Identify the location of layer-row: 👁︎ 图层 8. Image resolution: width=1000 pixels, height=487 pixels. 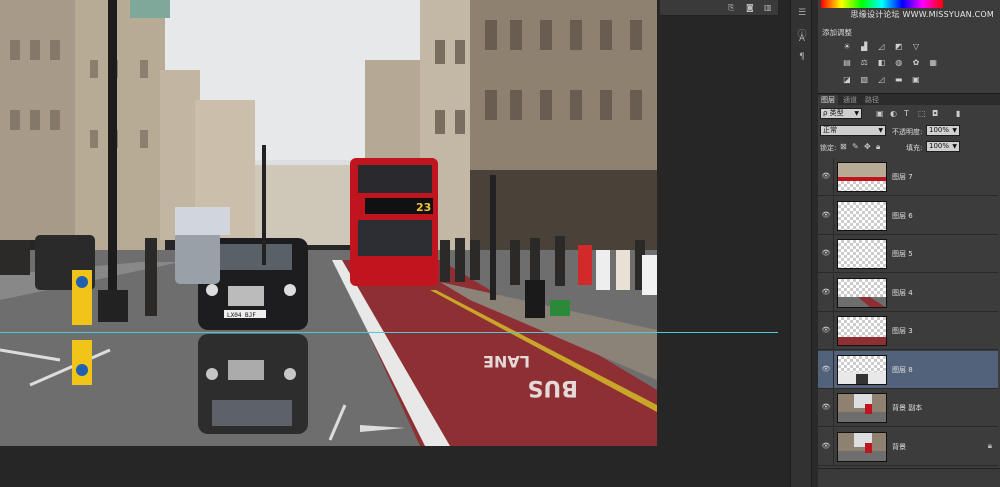
(908, 369).